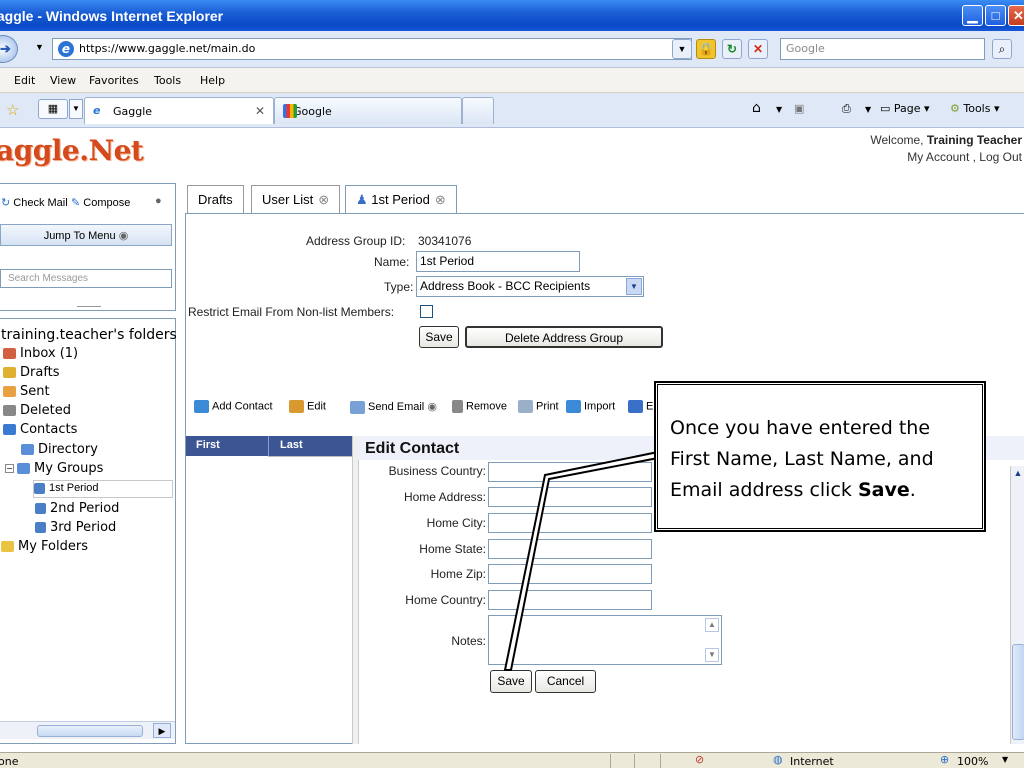  What do you see at coordinates (868, 109) in the screenshot?
I see `print-dropdown-icon: ▼` at bounding box center [868, 109].